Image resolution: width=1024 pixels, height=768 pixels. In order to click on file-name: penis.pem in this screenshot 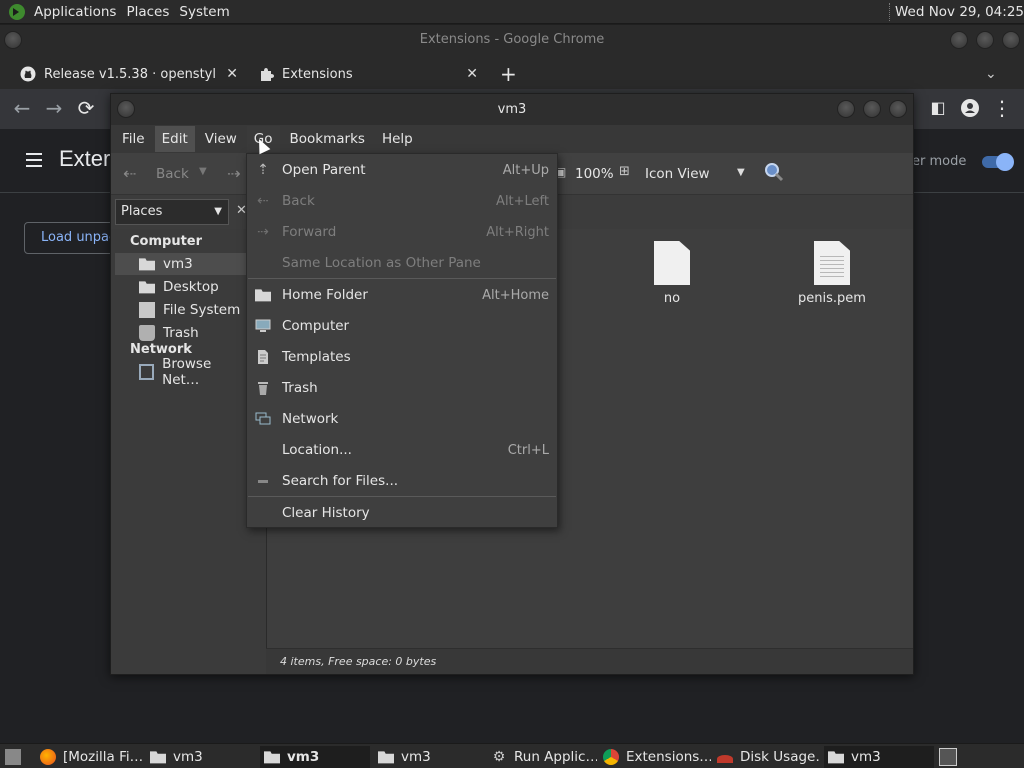, I will do `click(832, 298)`.